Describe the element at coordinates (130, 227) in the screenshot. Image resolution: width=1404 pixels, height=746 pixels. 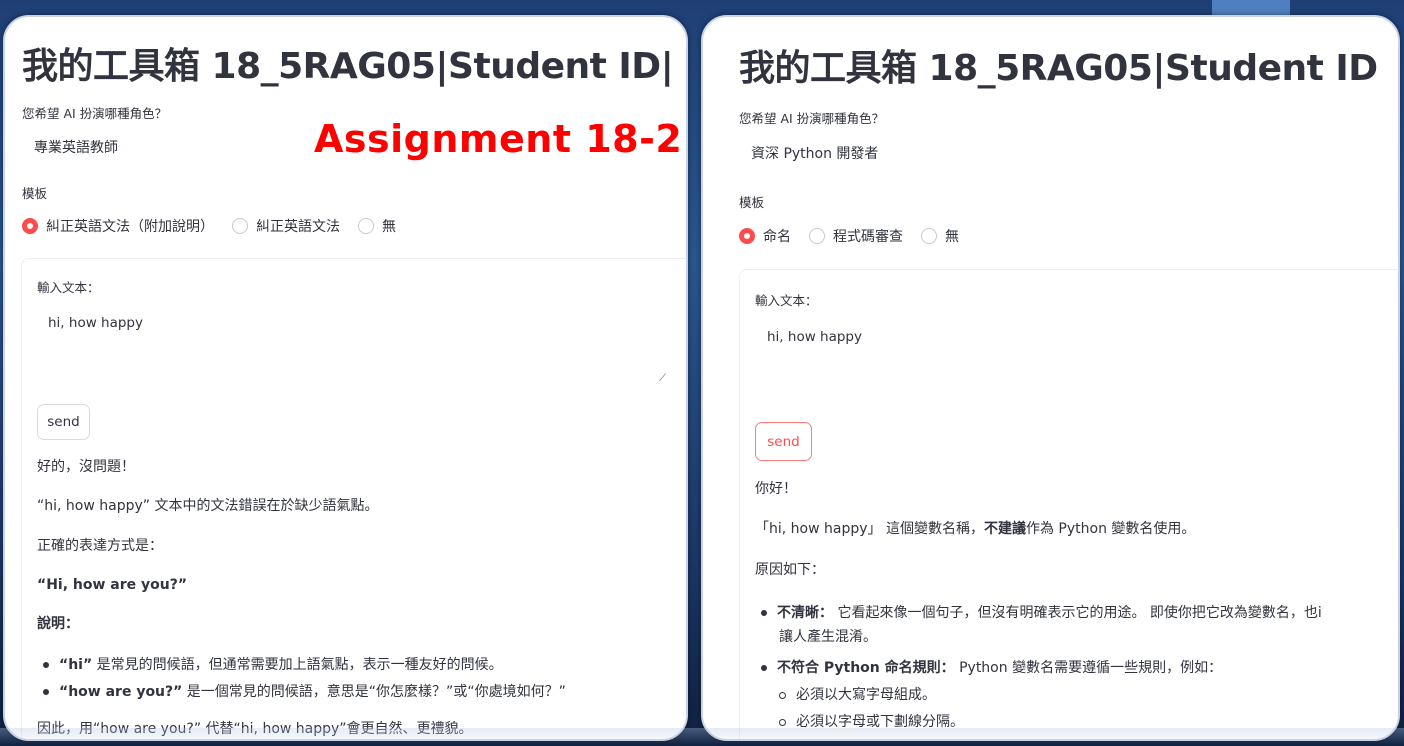
I see `template-option-label: 糾正英語文法（附加說明）` at that location.